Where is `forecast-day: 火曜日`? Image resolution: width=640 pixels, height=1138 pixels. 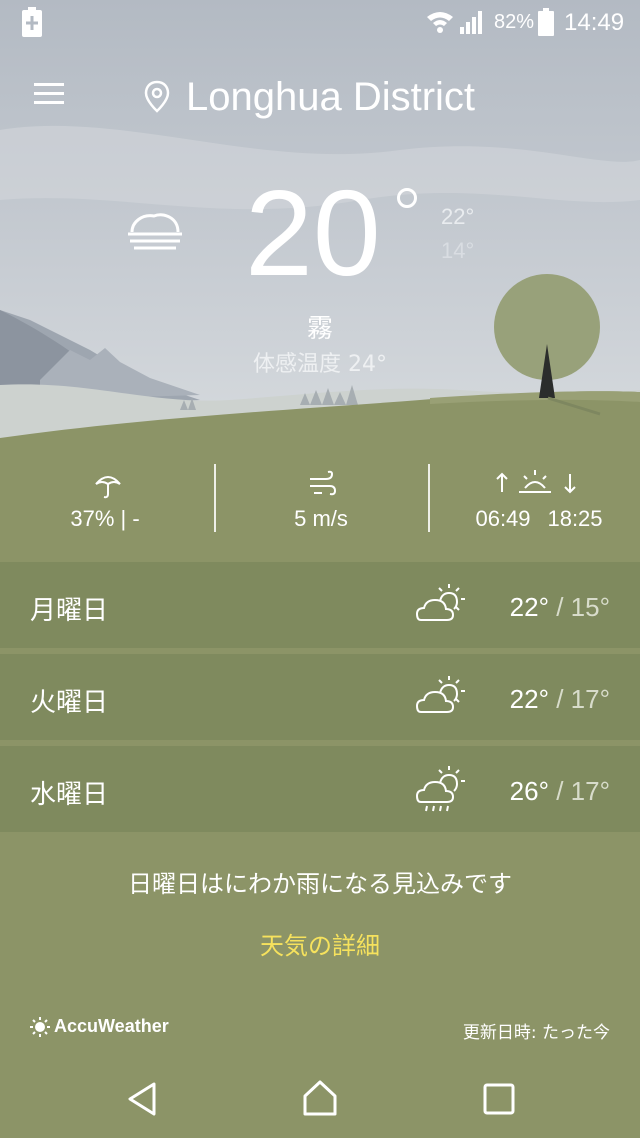 forecast-day: 火曜日 is located at coordinates (69, 703).